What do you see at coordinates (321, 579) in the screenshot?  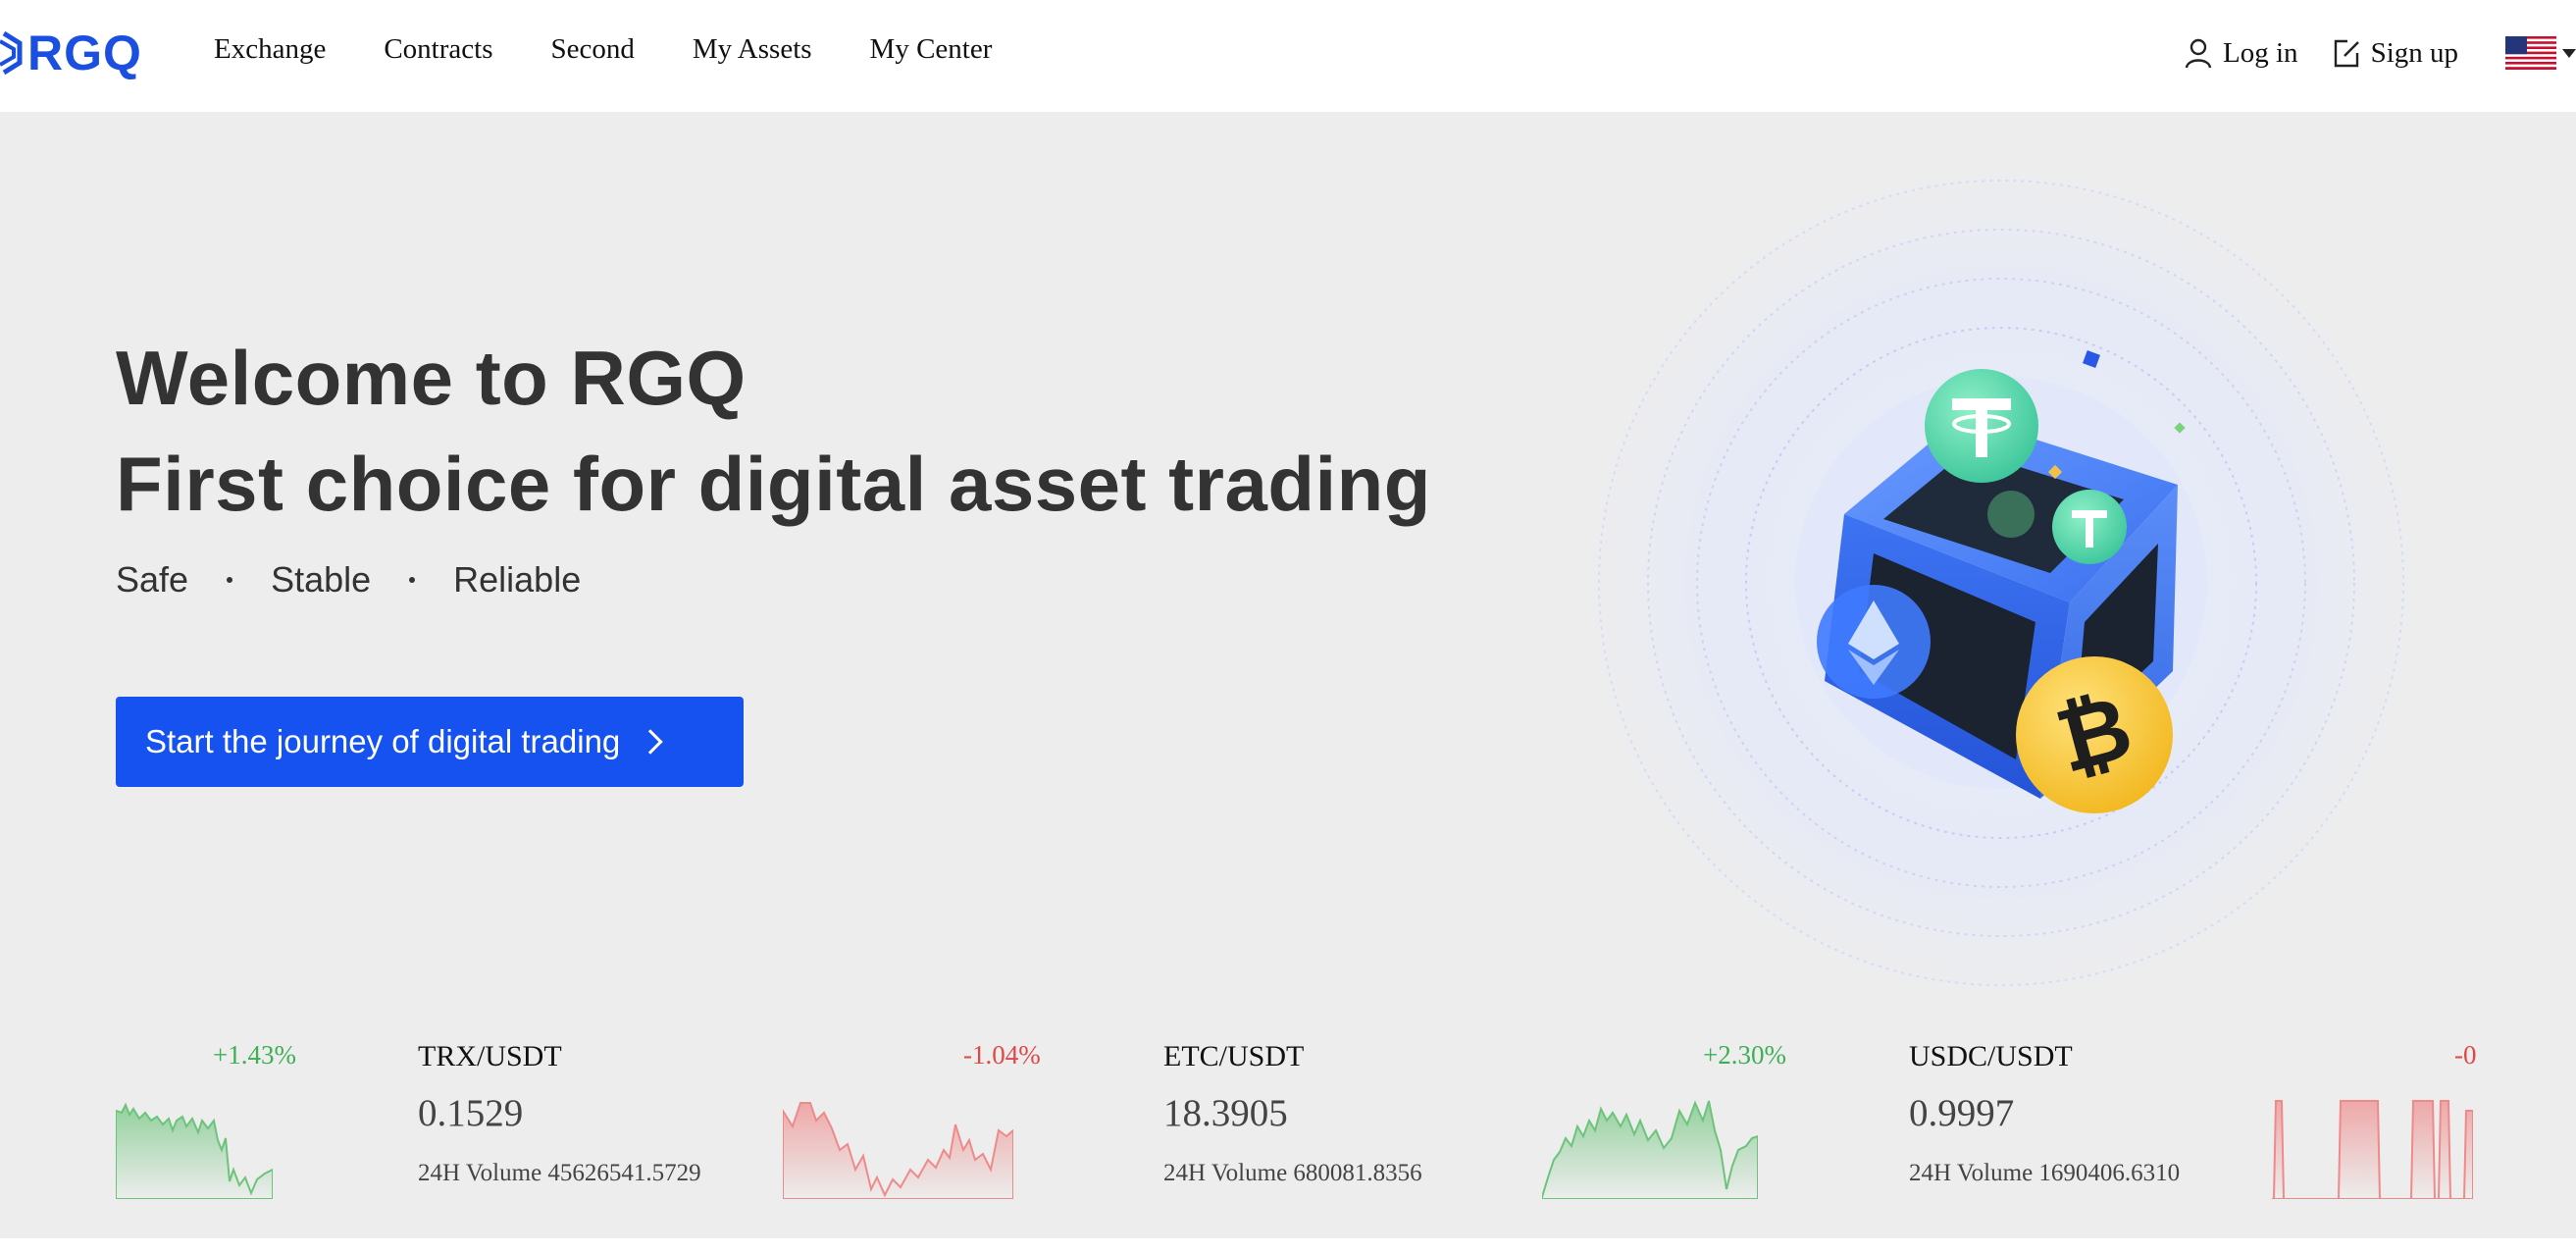 I see `tagline-stable: Stable` at bounding box center [321, 579].